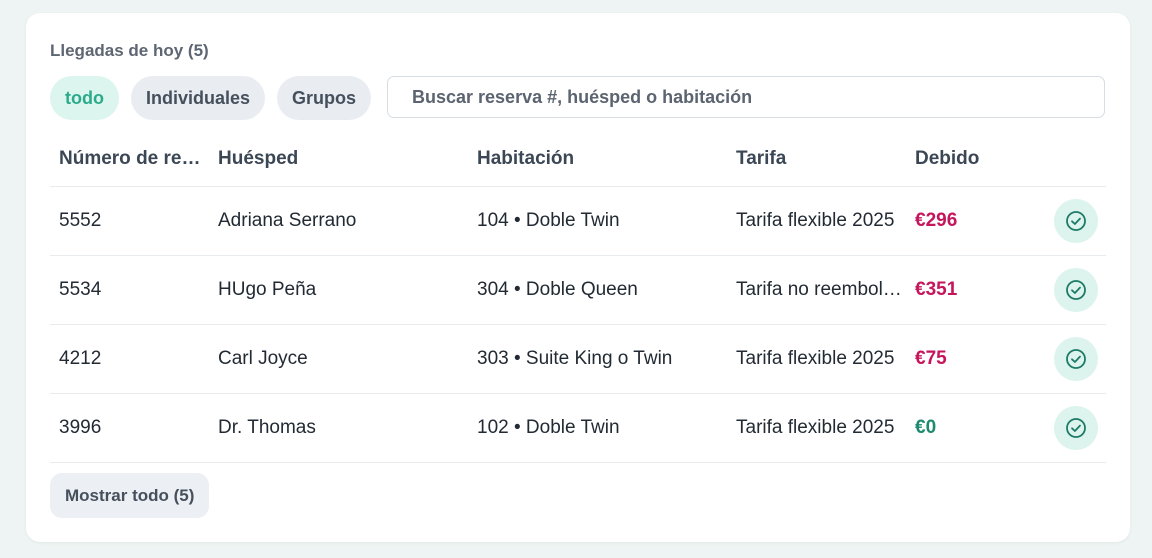  I want to click on room: 304 • Doble Queen, so click(597, 290).